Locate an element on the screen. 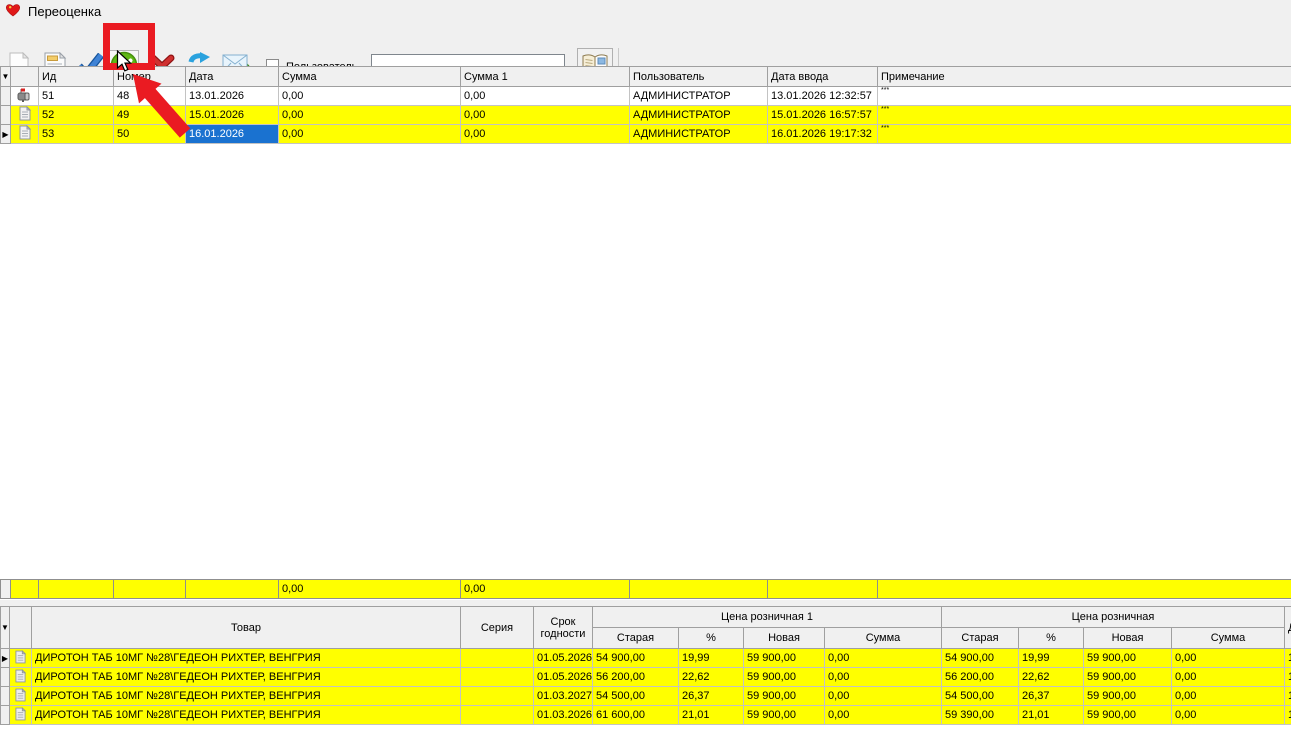 This screenshot has width=1291, height=733. cell-pct-2: 21,01 is located at coordinates (1051, 715).